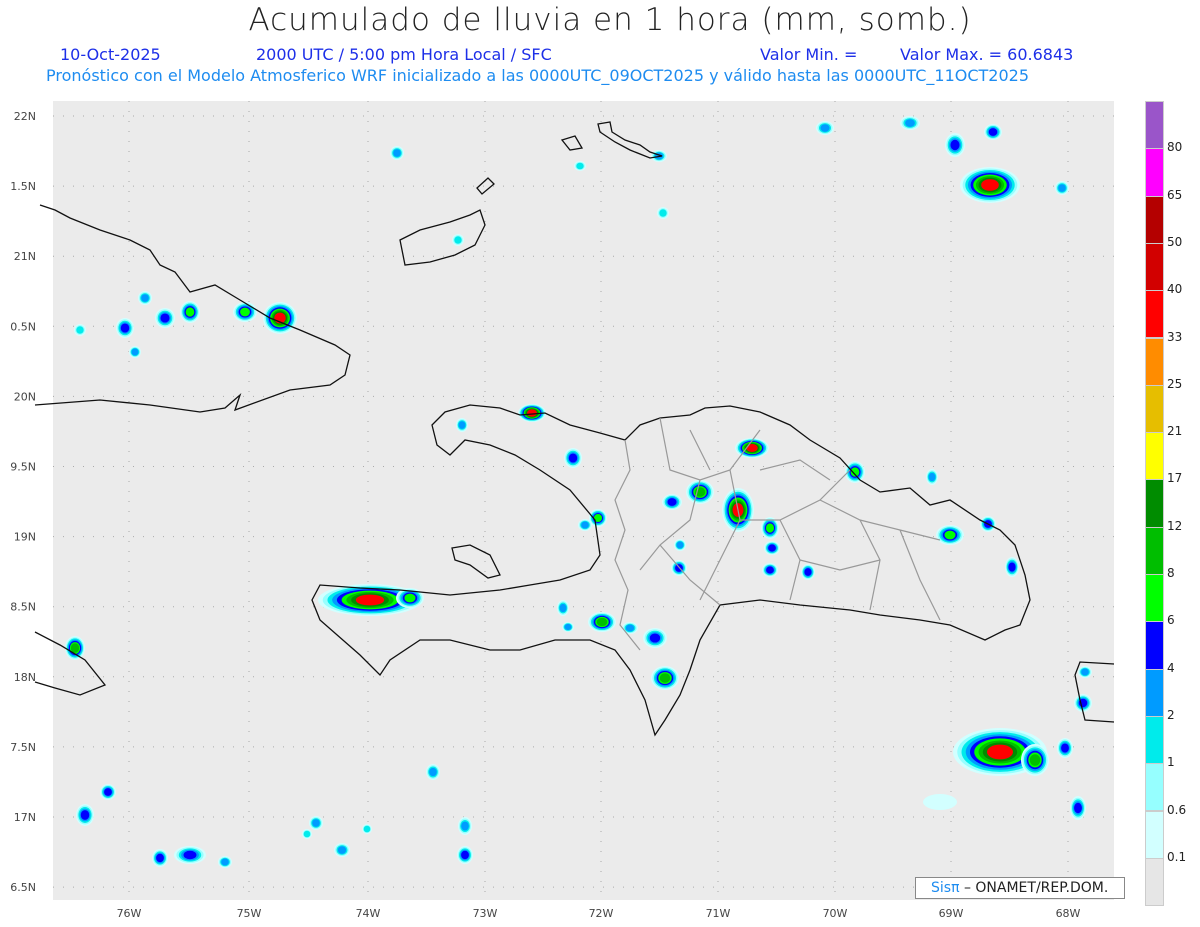 The image size is (1200, 927). Describe the element at coordinates (835, 913) in the screenshot. I see `lon-label: 70W` at that location.